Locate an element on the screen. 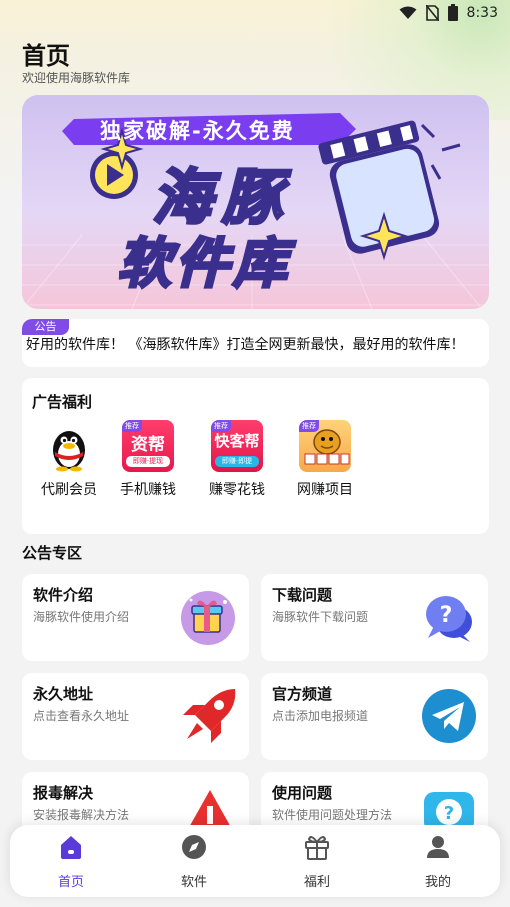 The image size is (510, 907). app-icon-subtext: 即赚·提现 is located at coordinates (148, 461).